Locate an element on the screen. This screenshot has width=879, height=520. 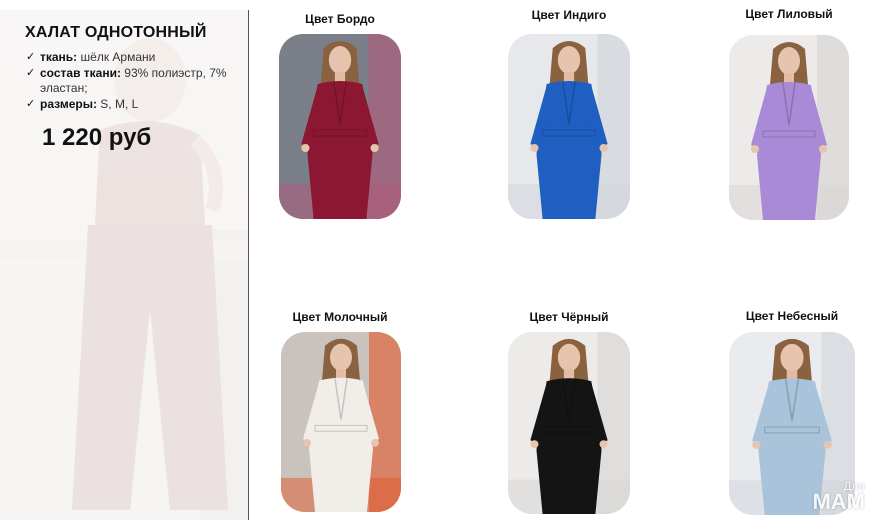
variant-card-lilac: Цвет Лиловый is located at coordinates (789, 112).